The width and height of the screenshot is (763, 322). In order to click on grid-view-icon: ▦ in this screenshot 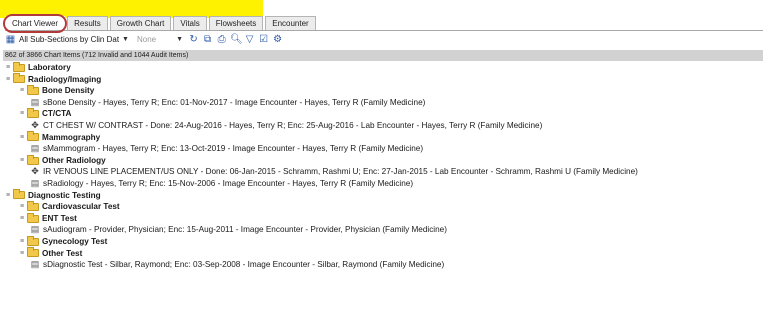, I will do `click(10, 39)`.